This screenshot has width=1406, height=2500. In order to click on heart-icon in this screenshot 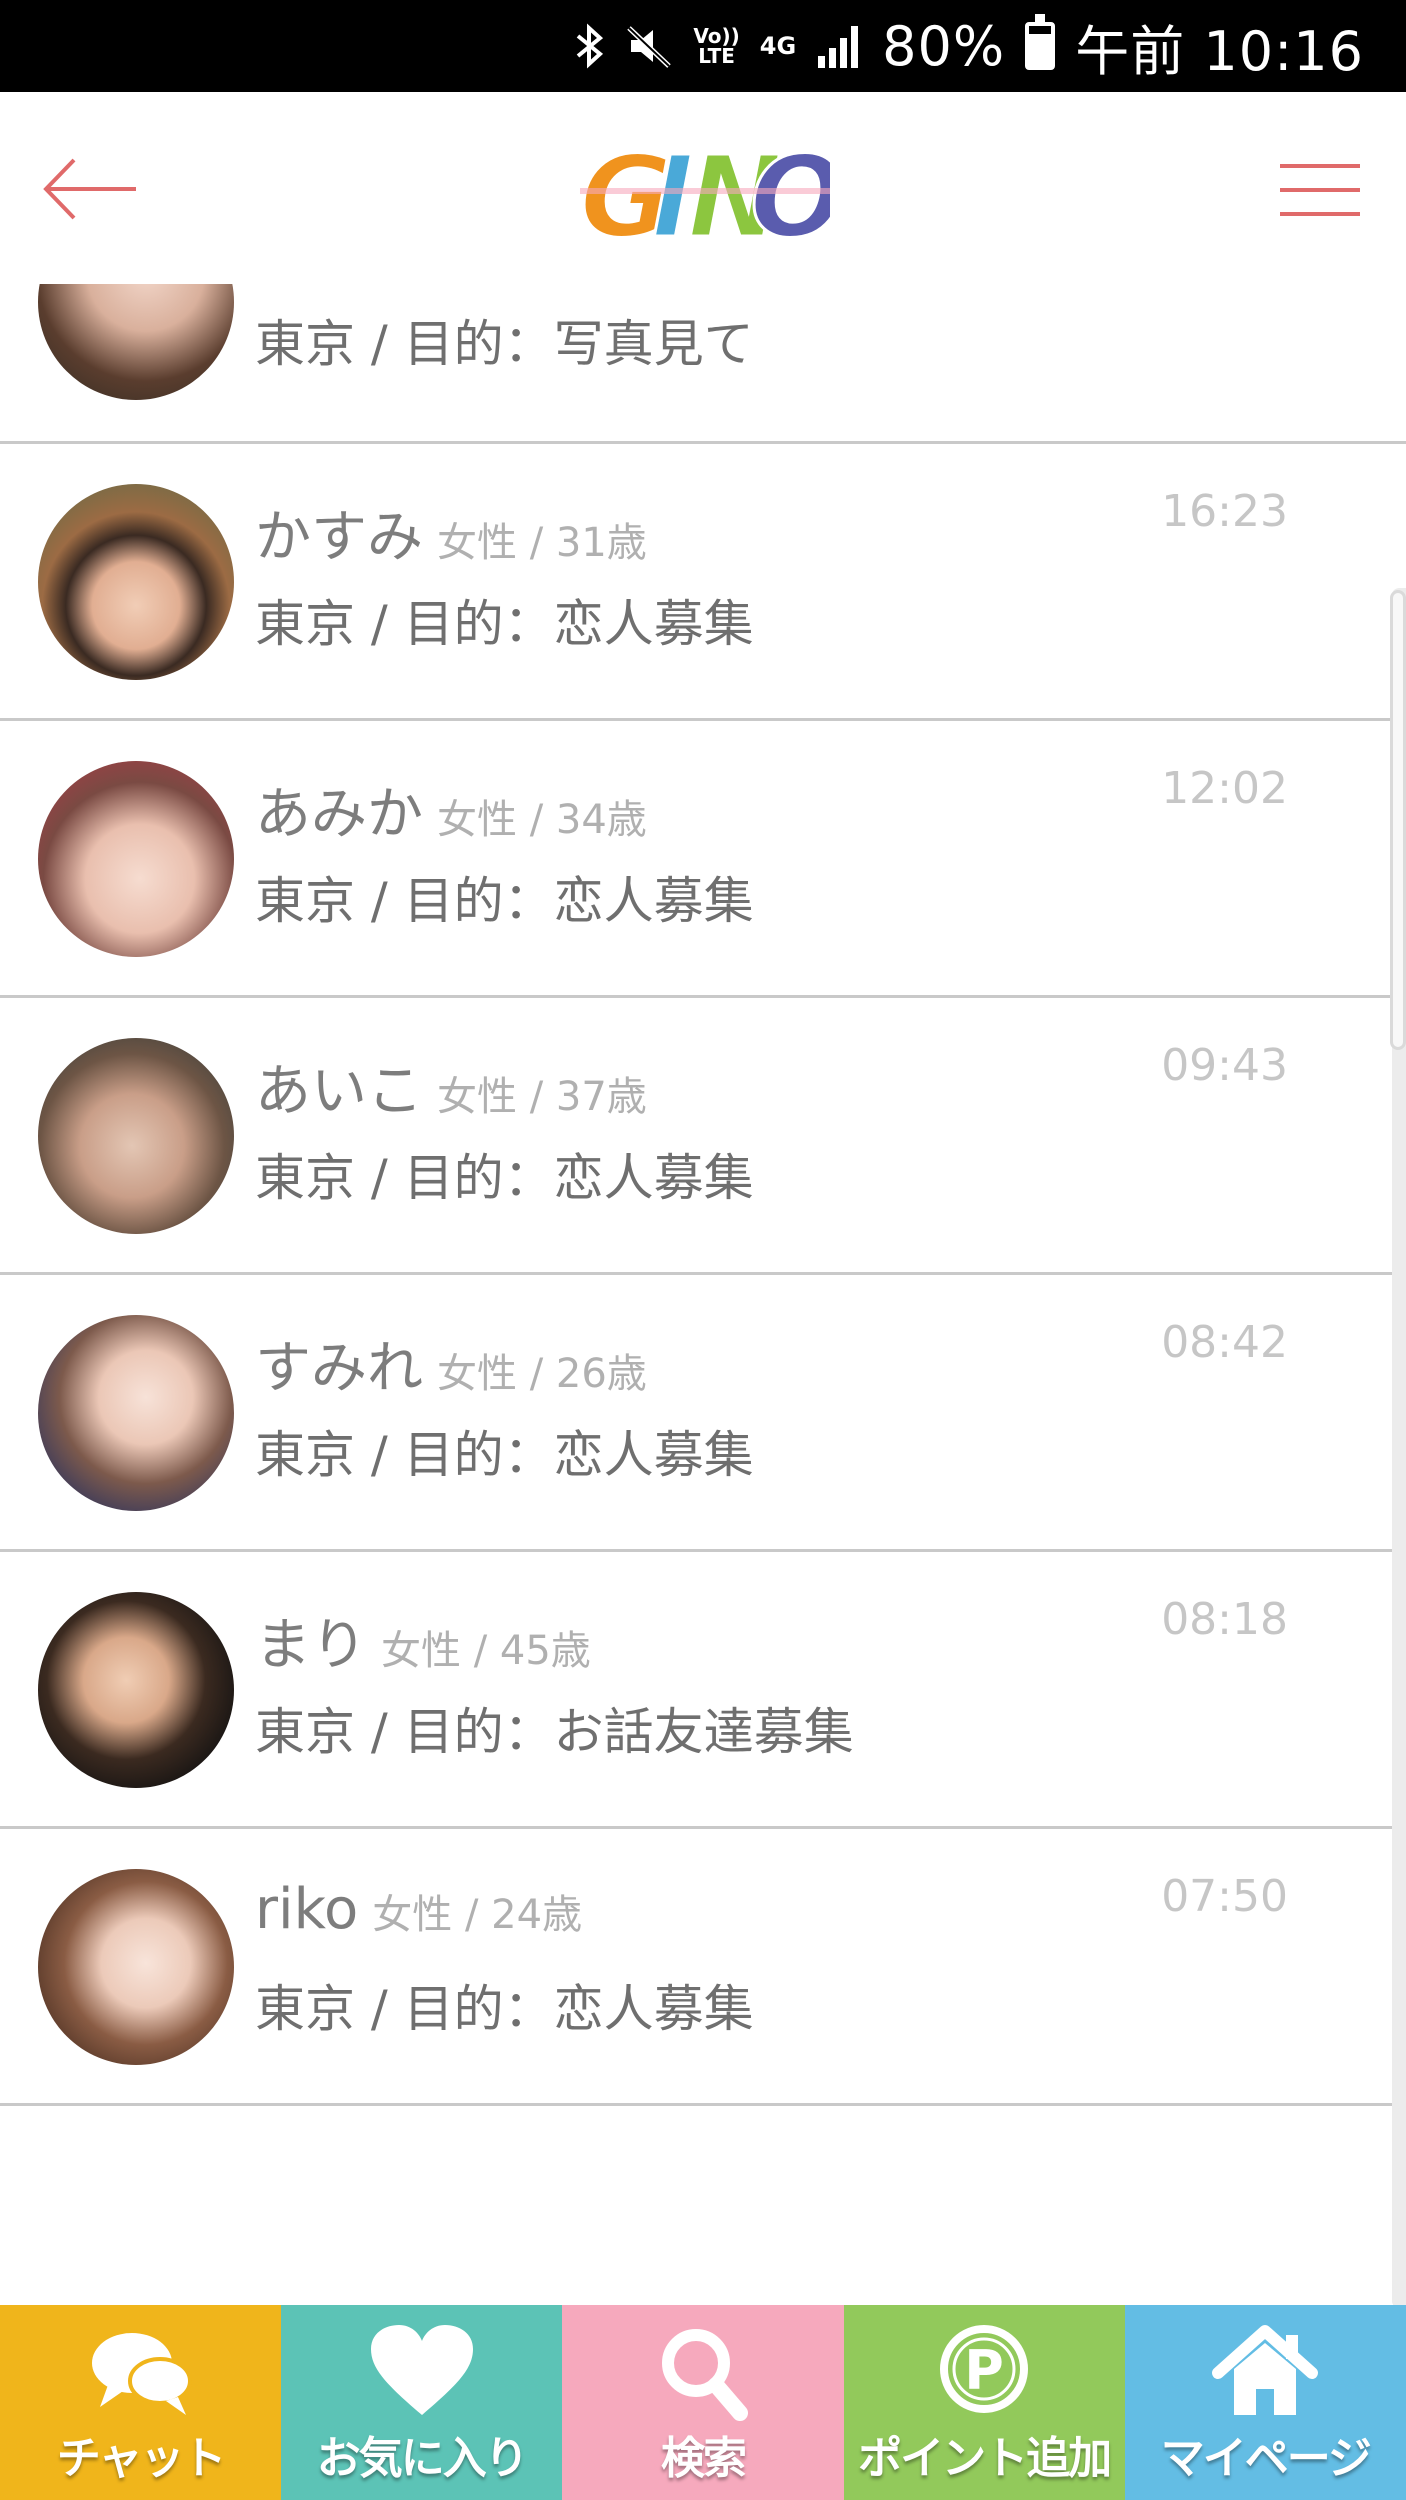, I will do `click(421, 2370)`.